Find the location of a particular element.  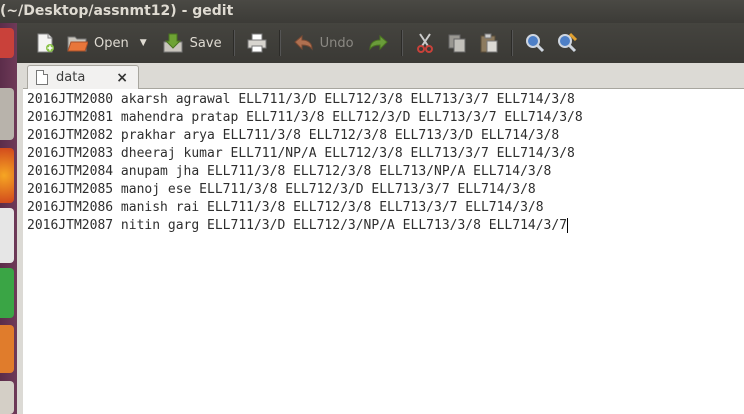

copy-button is located at coordinates (457, 43).